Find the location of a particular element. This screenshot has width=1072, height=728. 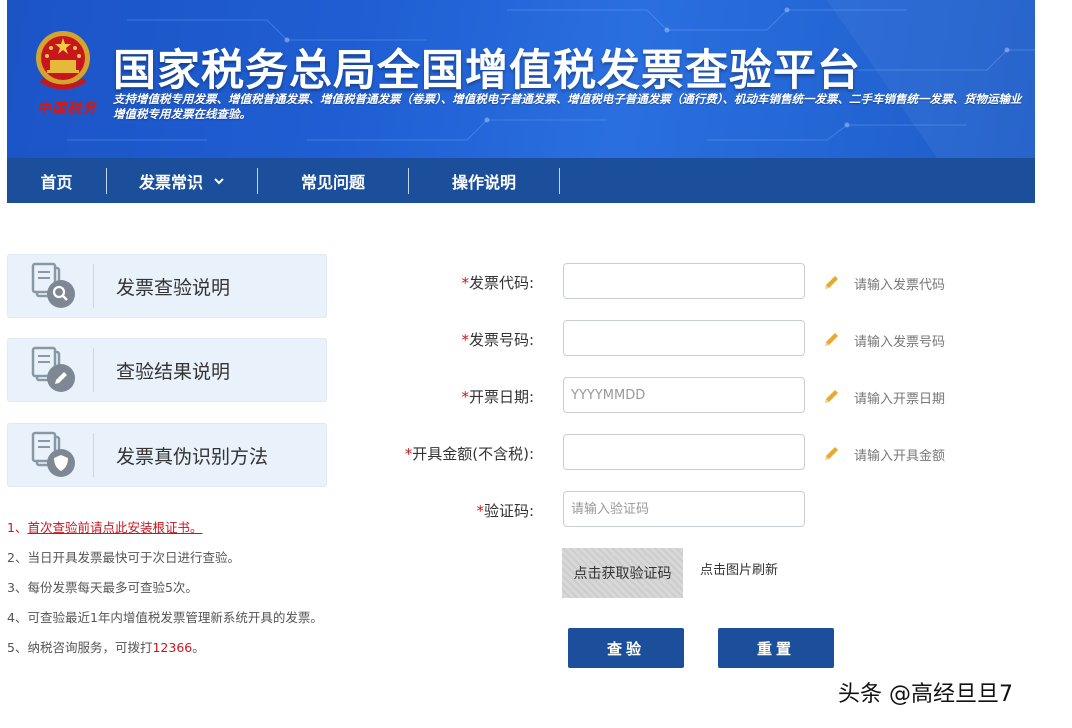

note-item-3: 3、每份发票每天最多可查验5次。 is located at coordinates (102, 587).